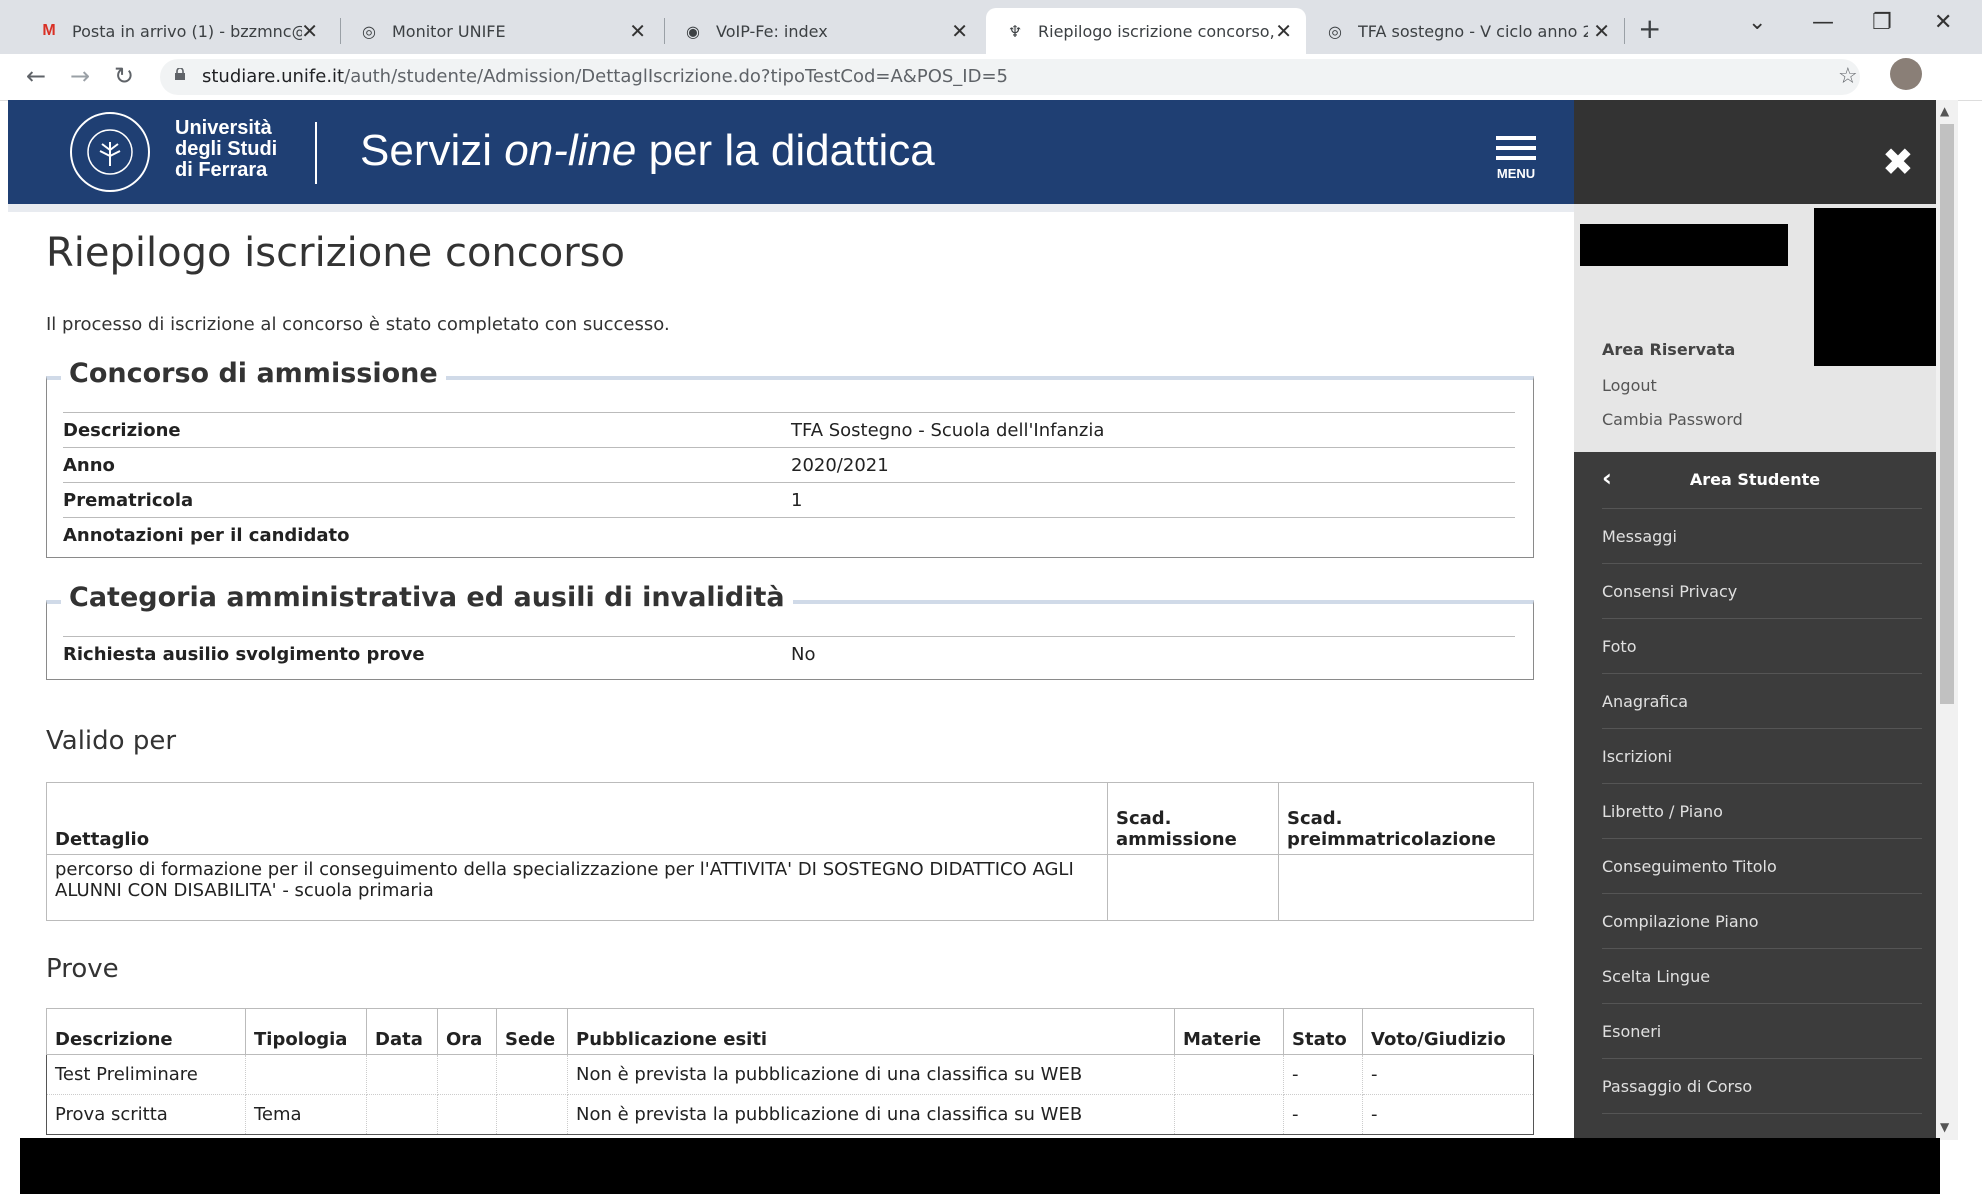 The width and height of the screenshot is (1982, 1194). Describe the element at coordinates (111, 741) in the screenshot. I see `valido-per-title: Valido per` at that location.